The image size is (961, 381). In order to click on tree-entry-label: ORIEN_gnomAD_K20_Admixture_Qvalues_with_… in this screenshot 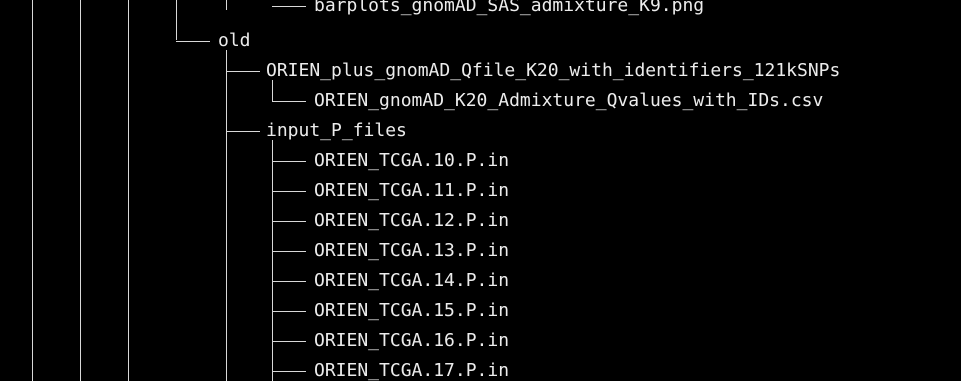, I will do `click(569, 100)`.